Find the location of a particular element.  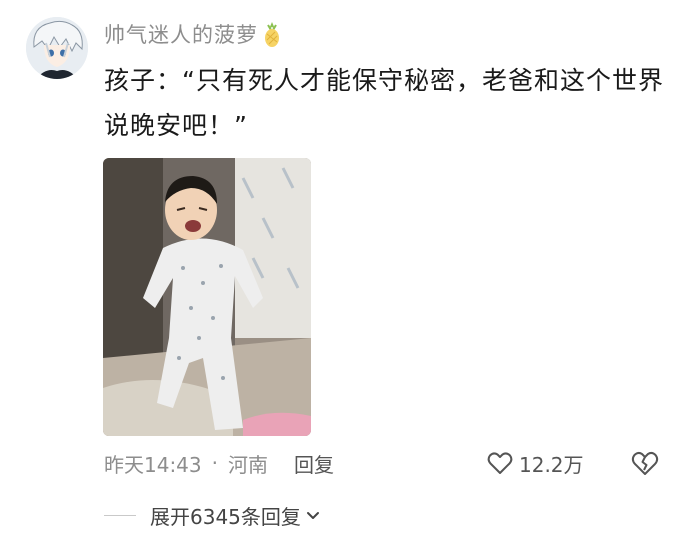

username-row: 帅气迷人的菠萝 is located at coordinates (193, 34).